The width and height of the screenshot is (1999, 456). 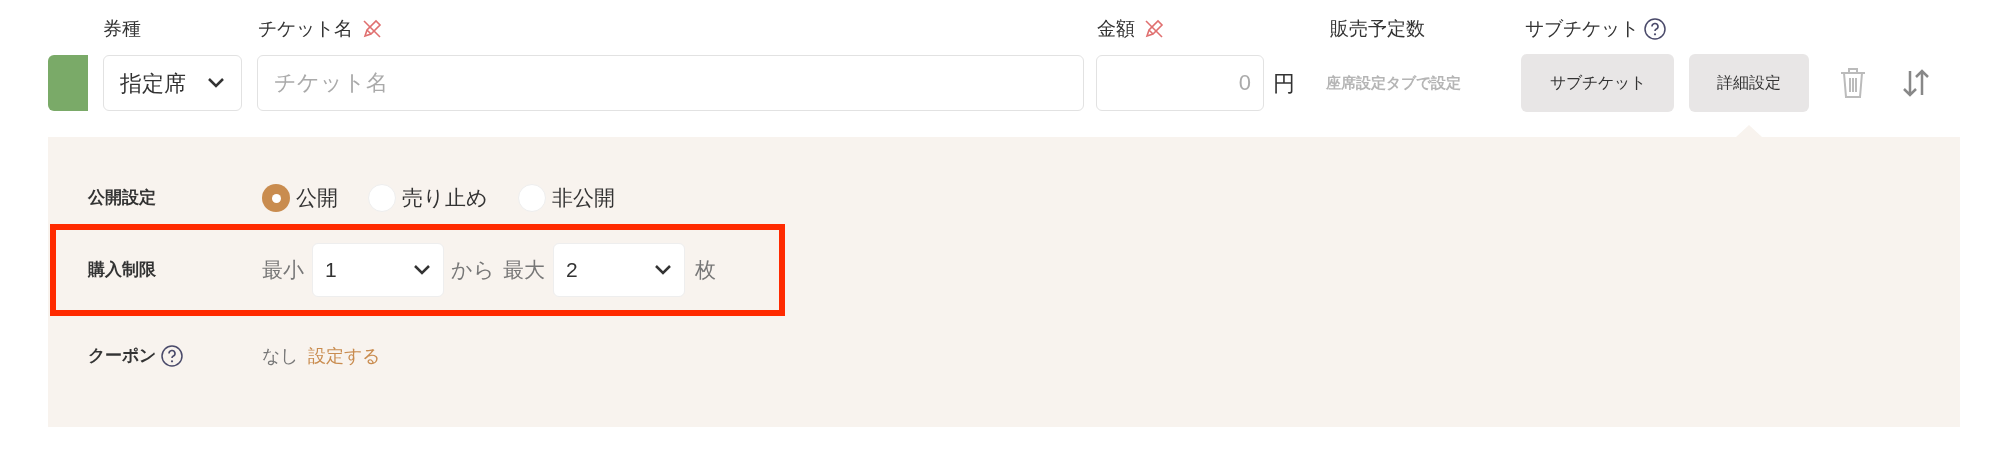 I want to click on coupon-value: なし, so click(x=280, y=356).